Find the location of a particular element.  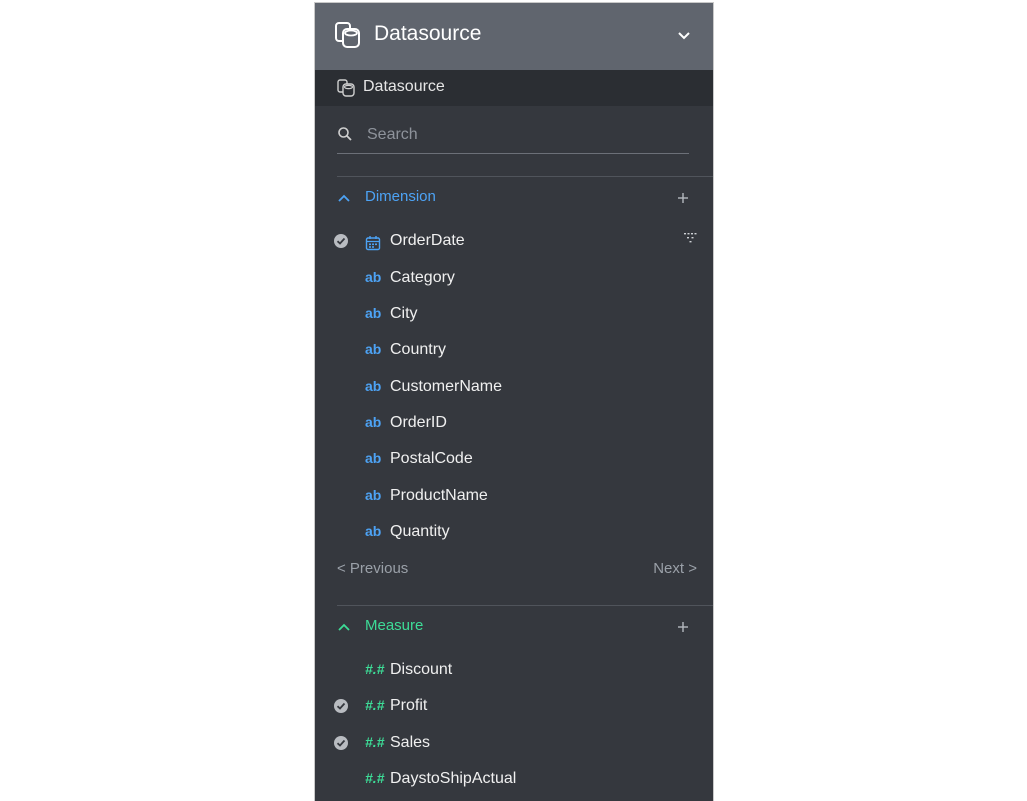

chevron-down-icon is located at coordinates (684, 36).